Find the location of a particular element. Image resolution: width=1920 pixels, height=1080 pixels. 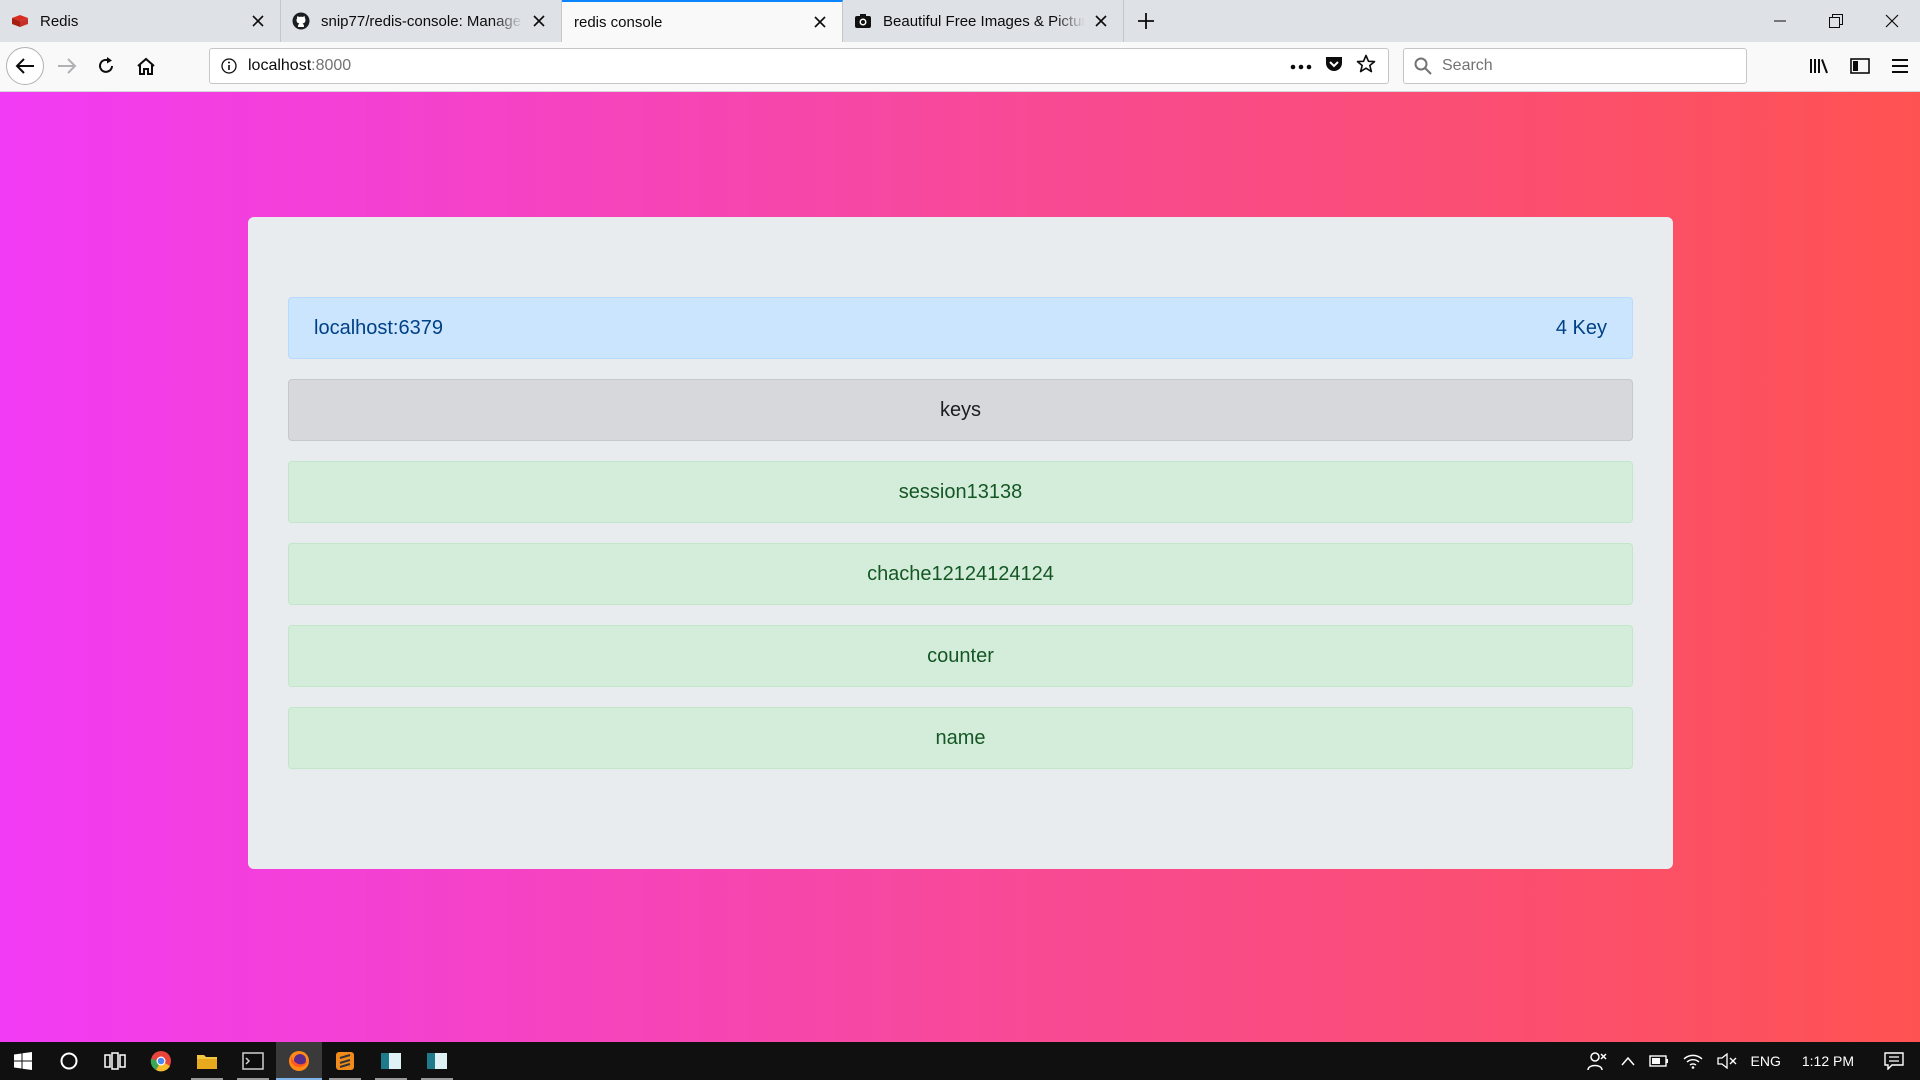

sublime-text-icon is located at coordinates (345, 1061).